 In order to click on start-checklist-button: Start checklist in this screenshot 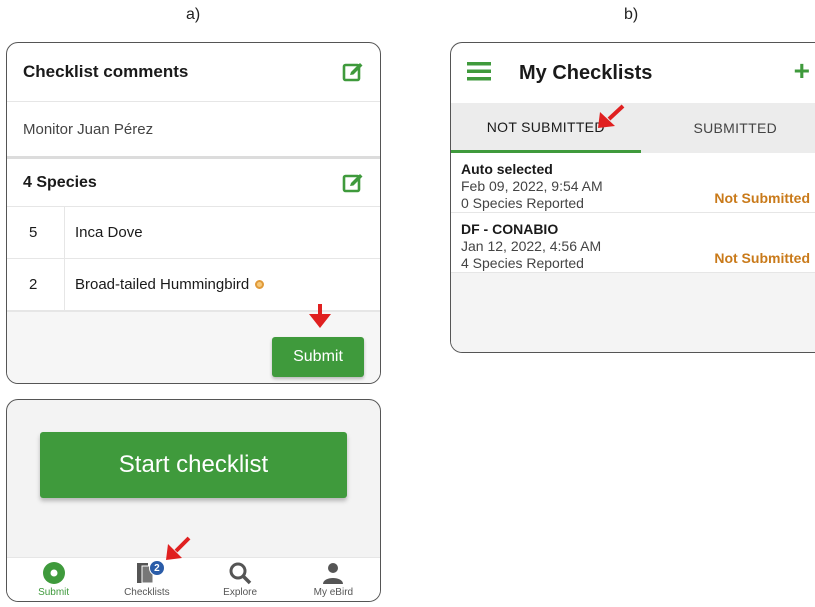, I will do `click(193, 465)`.